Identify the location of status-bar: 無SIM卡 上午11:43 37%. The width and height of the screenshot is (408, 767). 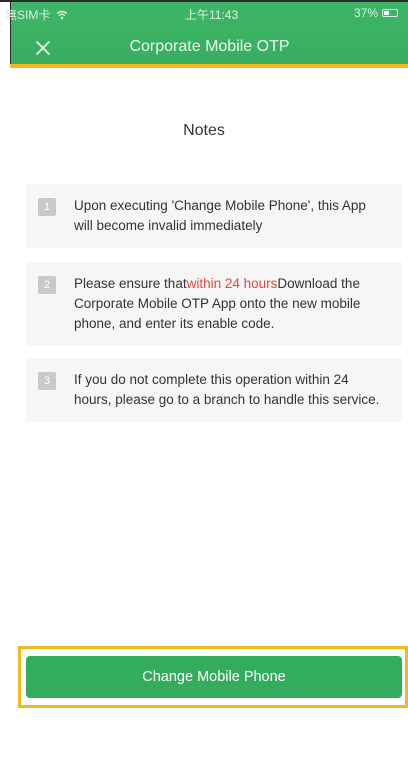
(206, 14).